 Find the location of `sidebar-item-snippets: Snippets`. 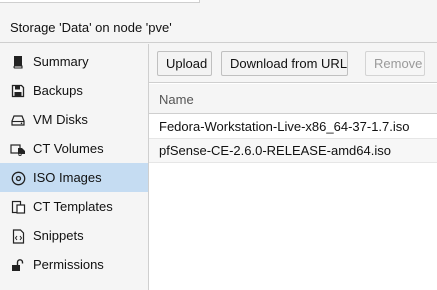

sidebar-item-snippets: Snippets is located at coordinates (74, 235).